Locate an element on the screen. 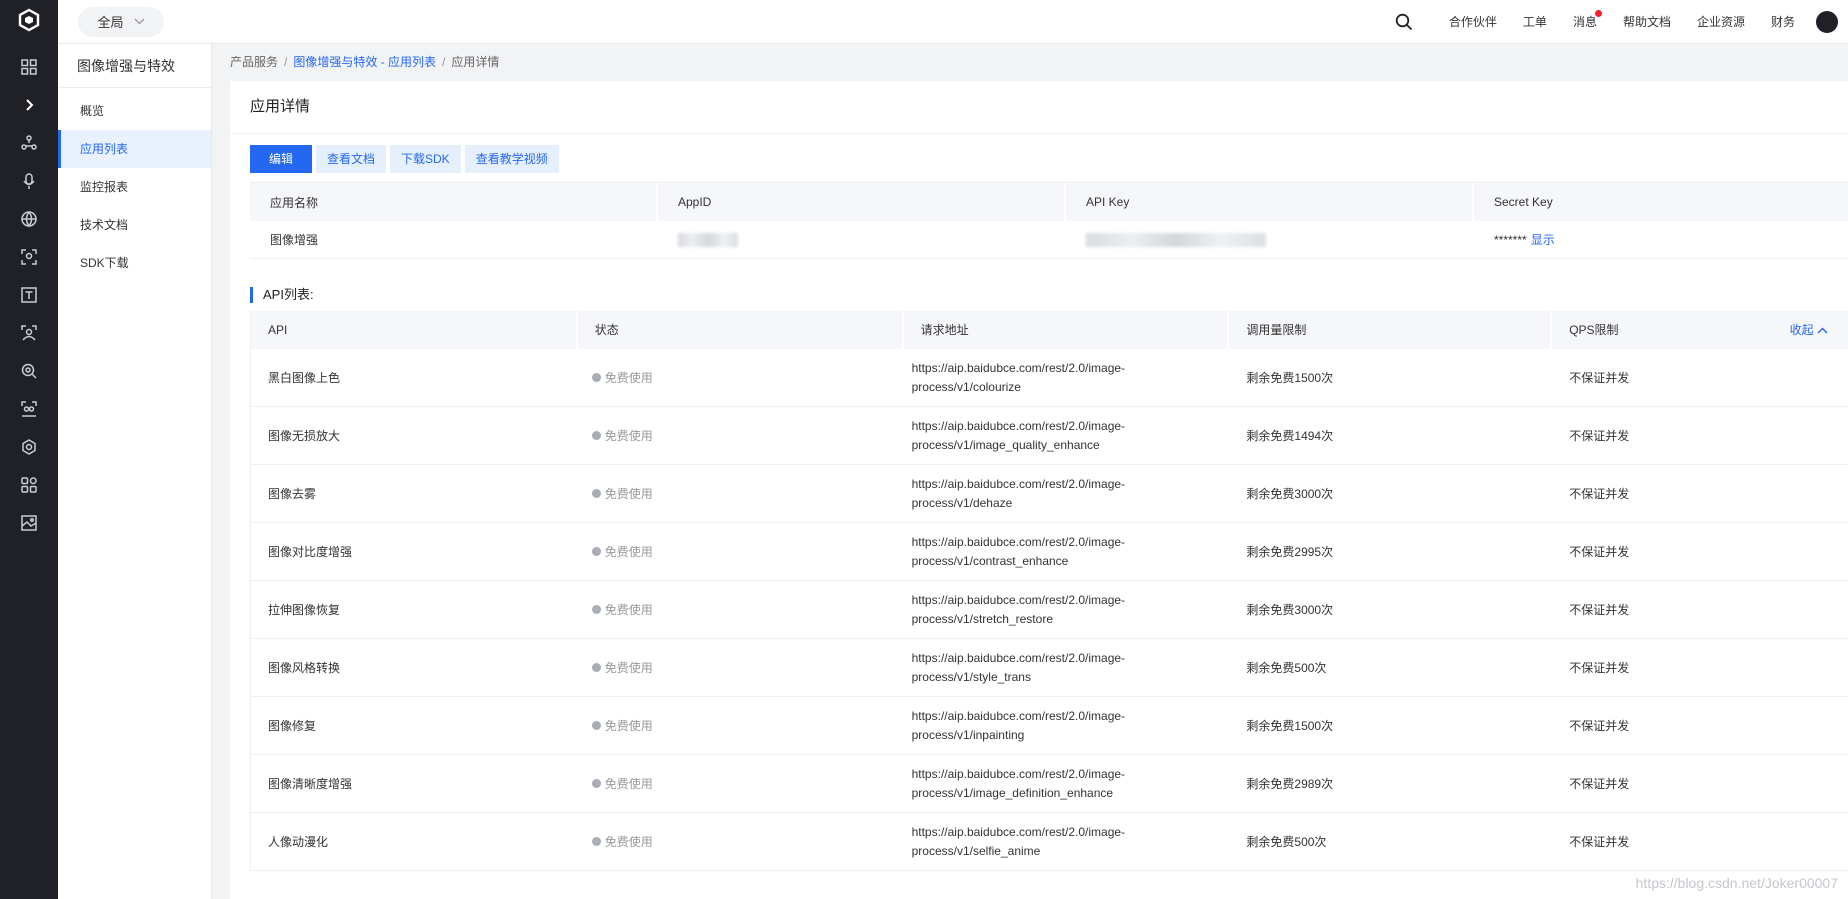 The width and height of the screenshot is (1848, 899). face-scan-icon is located at coordinates (29, 257).